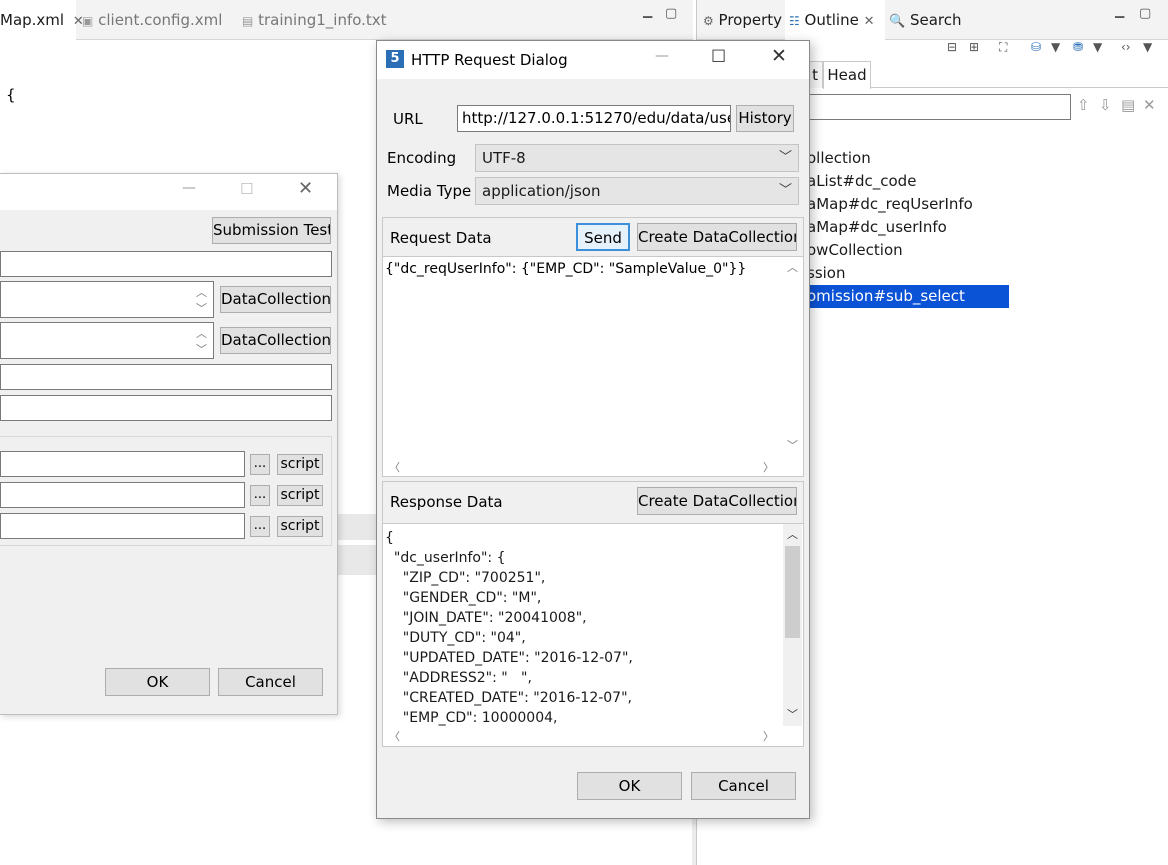  I want to click on tree-item: owCollection, so click(855, 250).